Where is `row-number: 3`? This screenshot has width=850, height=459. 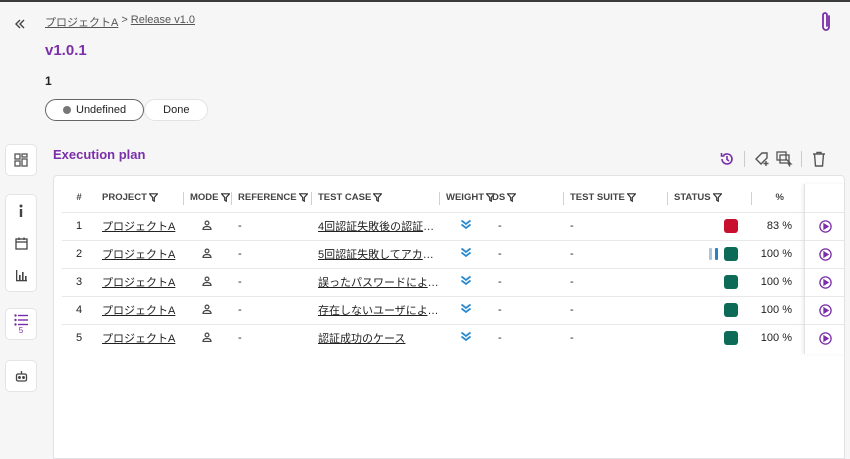 row-number: 3 is located at coordinates (79, 281).